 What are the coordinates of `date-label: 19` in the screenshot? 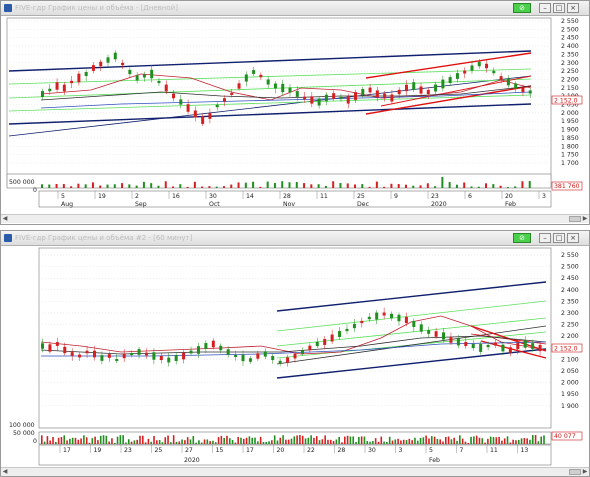 It's located at (102, 196).